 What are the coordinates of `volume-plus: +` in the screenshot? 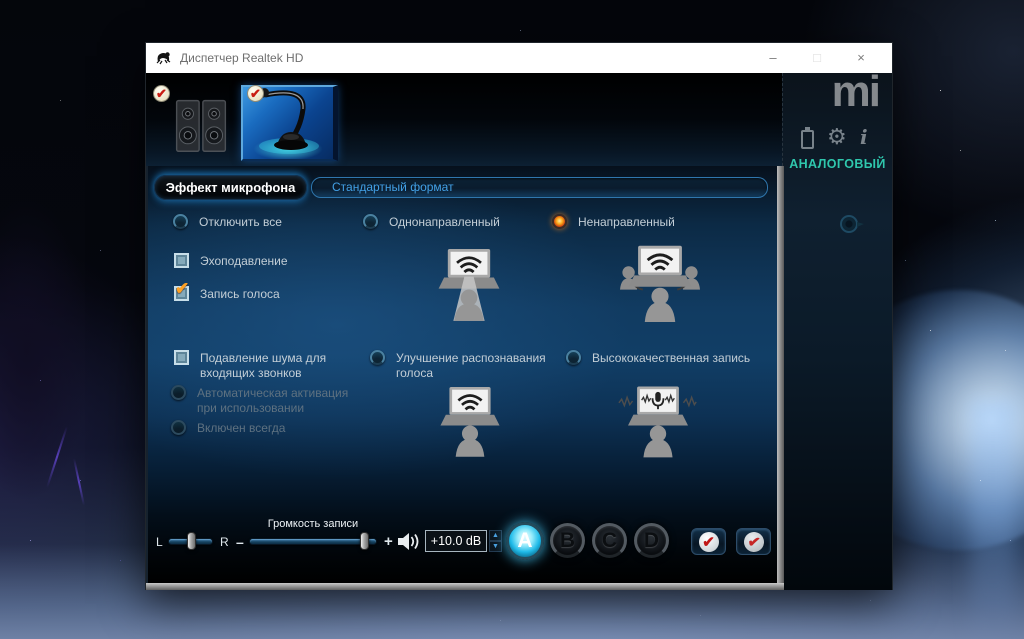 It's located at (388, 541).